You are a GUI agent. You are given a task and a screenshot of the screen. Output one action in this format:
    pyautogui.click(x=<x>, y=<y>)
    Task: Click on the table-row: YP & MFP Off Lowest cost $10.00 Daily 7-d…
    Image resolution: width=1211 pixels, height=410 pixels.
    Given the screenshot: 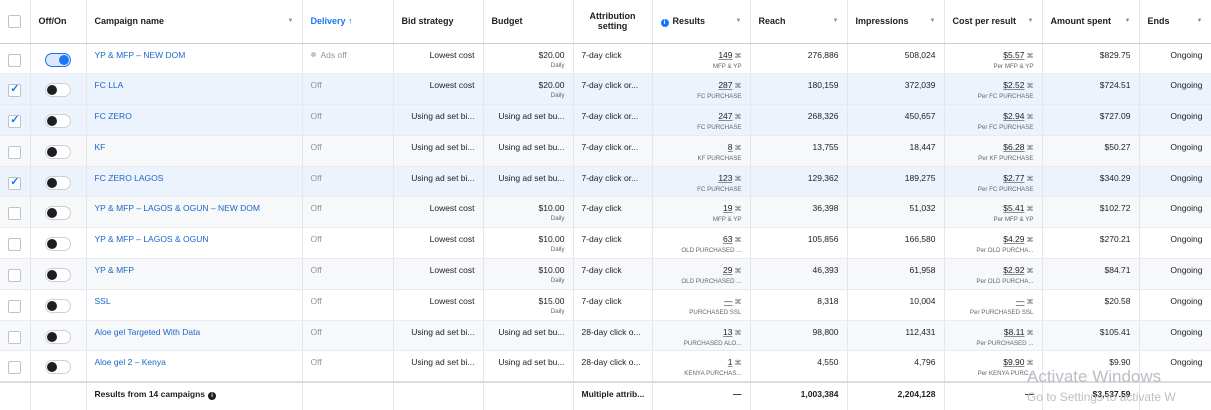 What is the action you would take?
    pyautogui.click(x=605, y=274)
    